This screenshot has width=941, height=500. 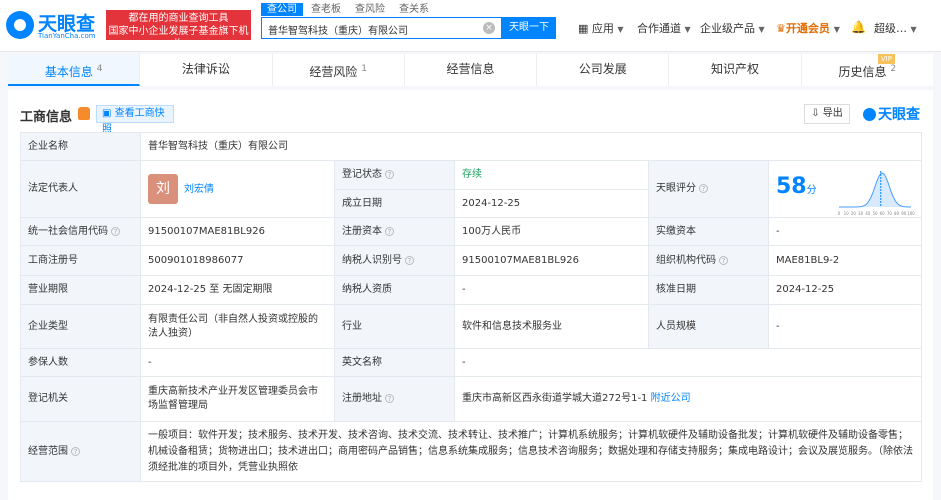 I want to click on search-input: 普华智驾科技（重庆）有限公司 ×, so click(x=381, y=28).